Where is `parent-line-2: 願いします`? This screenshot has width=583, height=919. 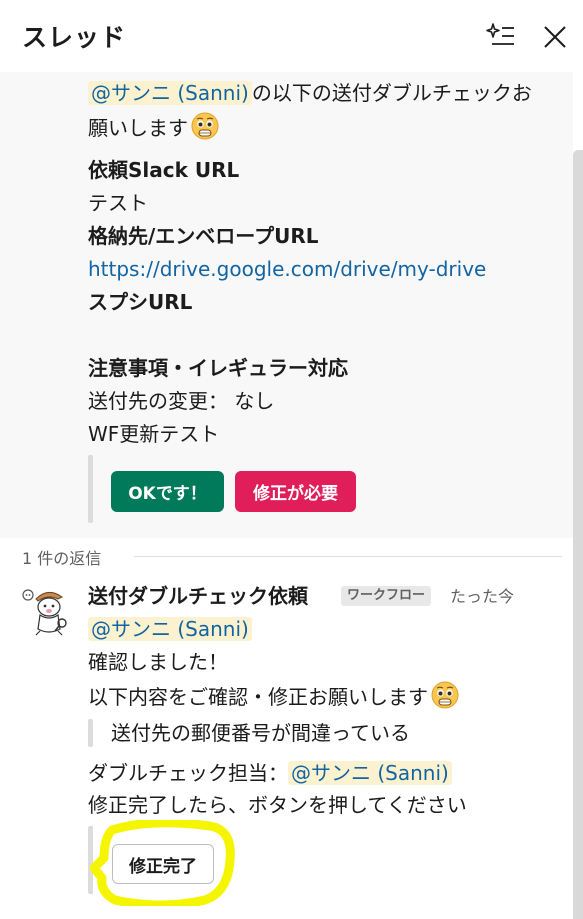
parent-line-2: 願いします is located at coordinates (154, 126).